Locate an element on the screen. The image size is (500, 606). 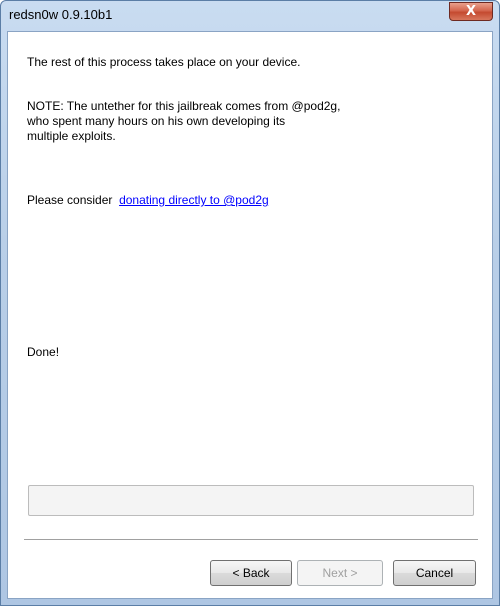
cancel-button-label: Cancel is located at coordinates (434, 573).